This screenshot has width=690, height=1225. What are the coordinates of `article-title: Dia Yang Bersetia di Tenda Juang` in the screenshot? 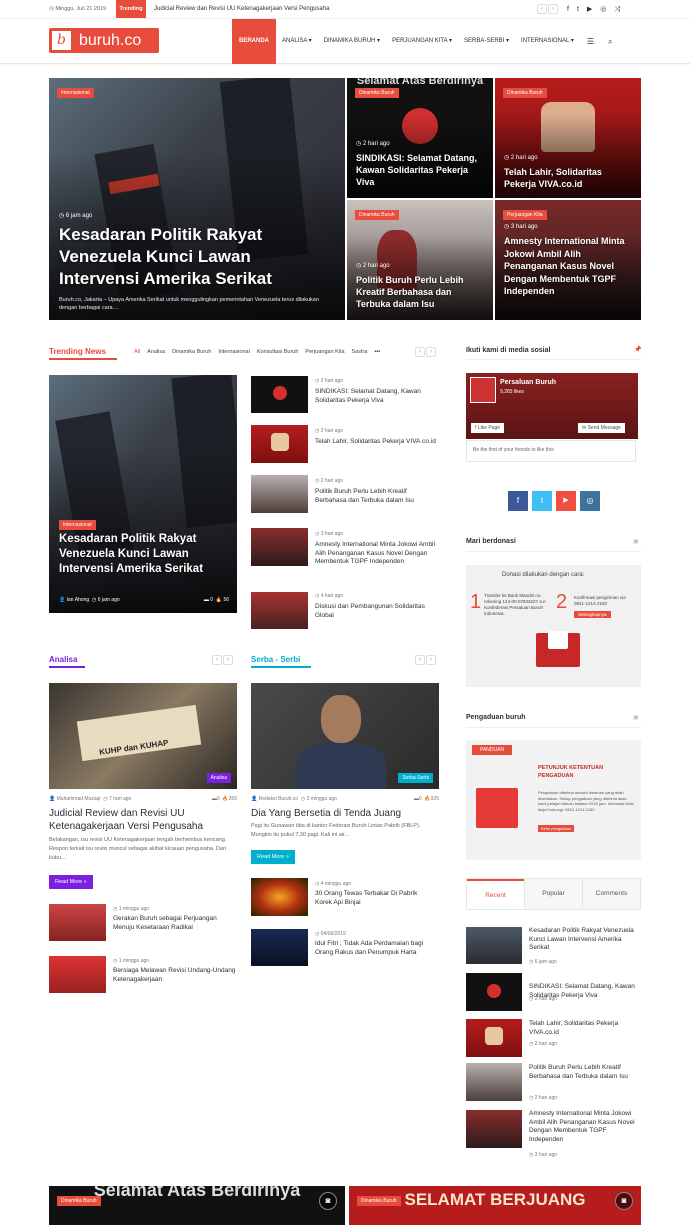 It's located at (345, 813).